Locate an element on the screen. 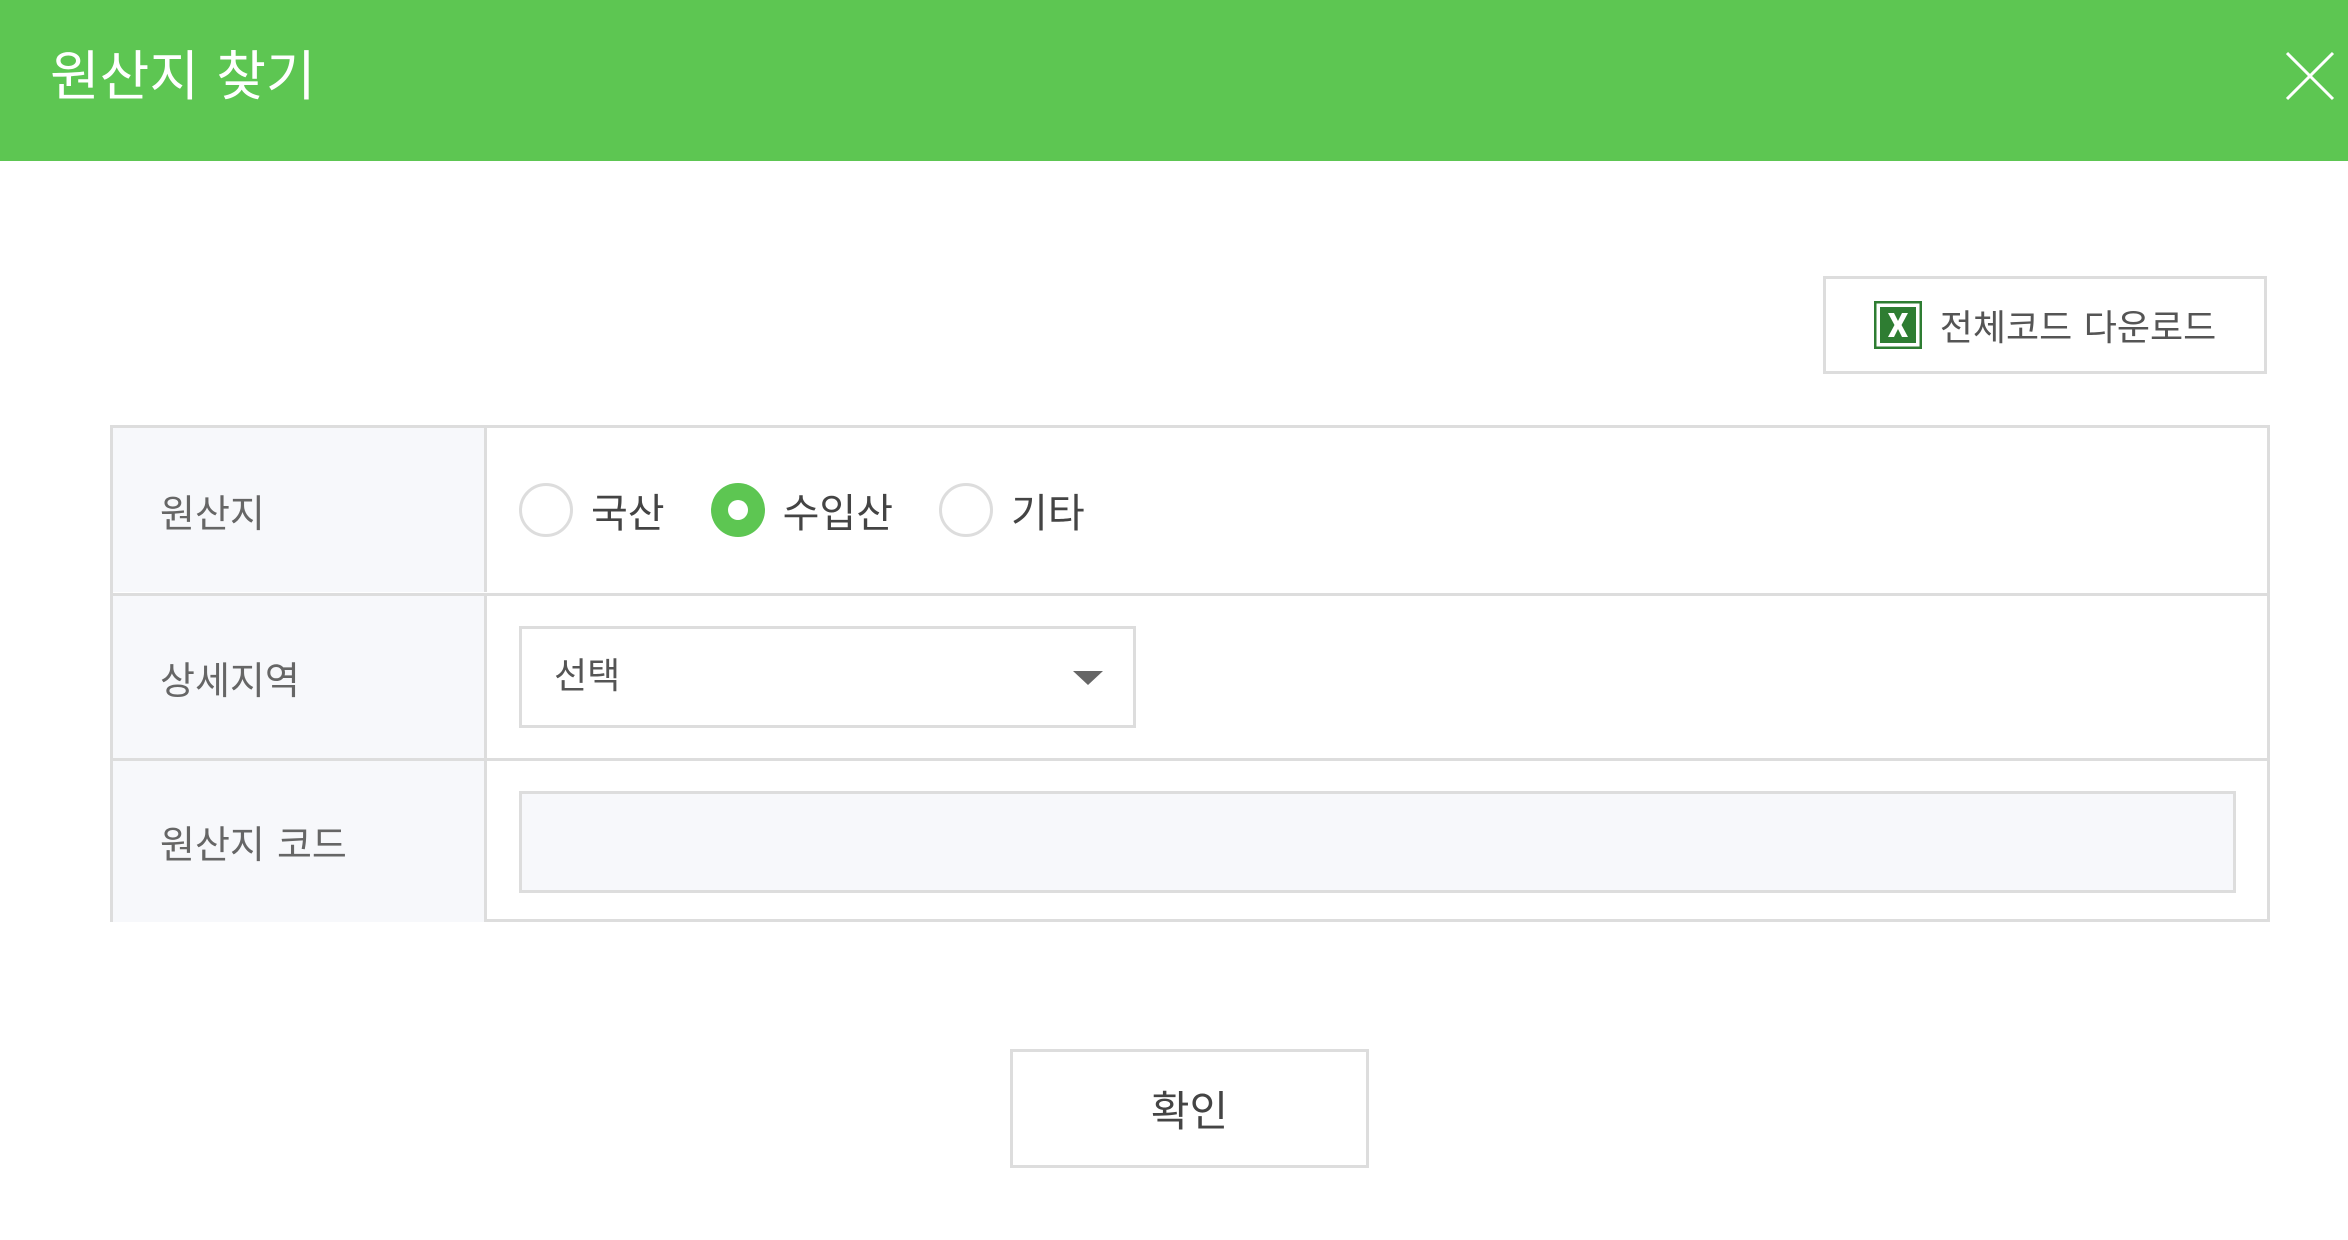 Image resolution: width=2348 pixels, height=1240 pixels. radio-other: 기타 is located at coordinates (1012, 510).